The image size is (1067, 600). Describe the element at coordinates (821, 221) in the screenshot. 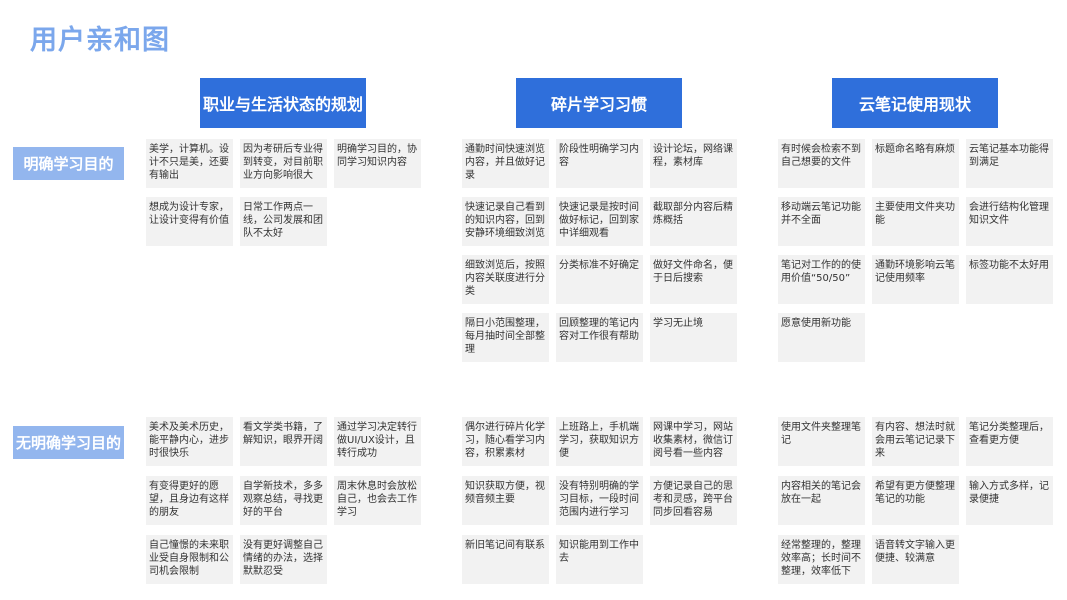

I see `sticky-note: 移动端云笔记功能并不全面` at that location.